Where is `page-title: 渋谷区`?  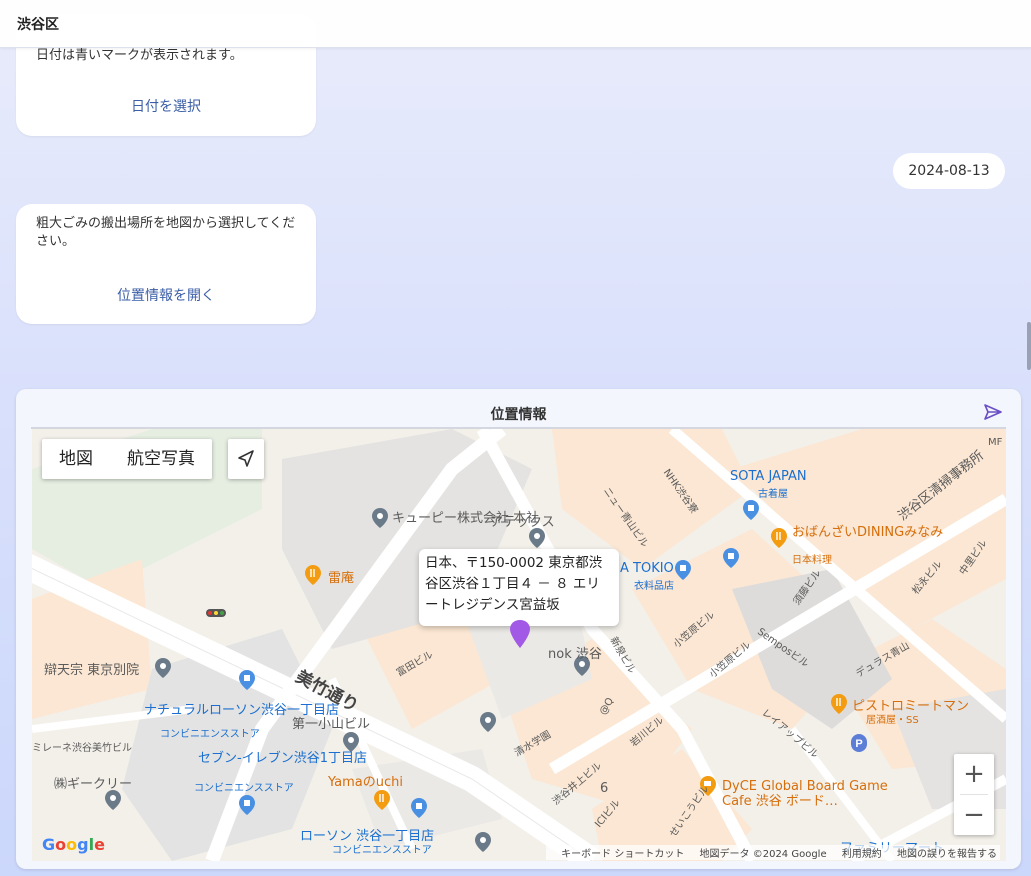
page-title: 渋谷区 is located at coordinates (38, 25).